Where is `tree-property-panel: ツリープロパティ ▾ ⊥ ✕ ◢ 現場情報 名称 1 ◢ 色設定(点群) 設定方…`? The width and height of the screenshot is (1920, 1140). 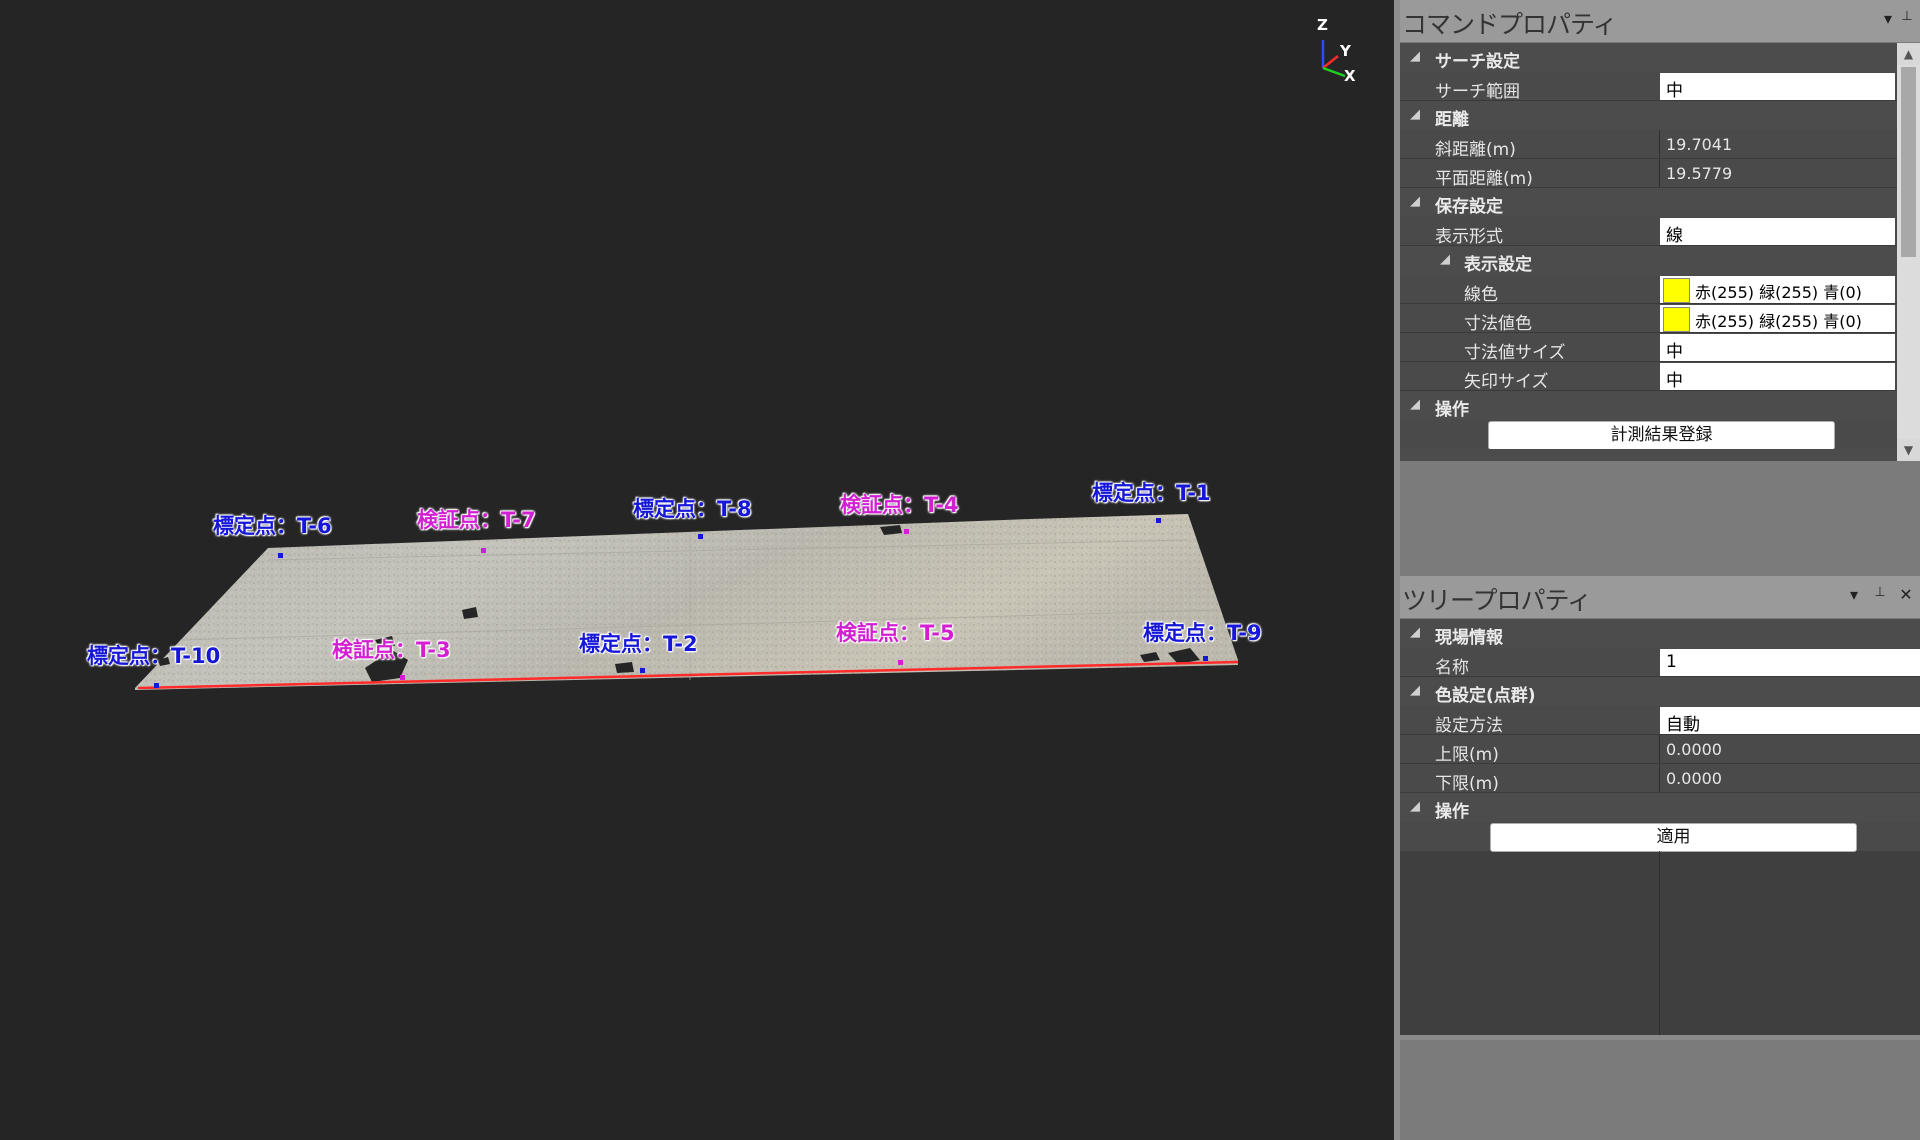
tree-property-panel: ツリープロパティ ▾ ⊥ ✕ ◢ 現場情報 名称 1 ◢ 色設定(点群) 設定方… is located at coordinates (1660, 855).